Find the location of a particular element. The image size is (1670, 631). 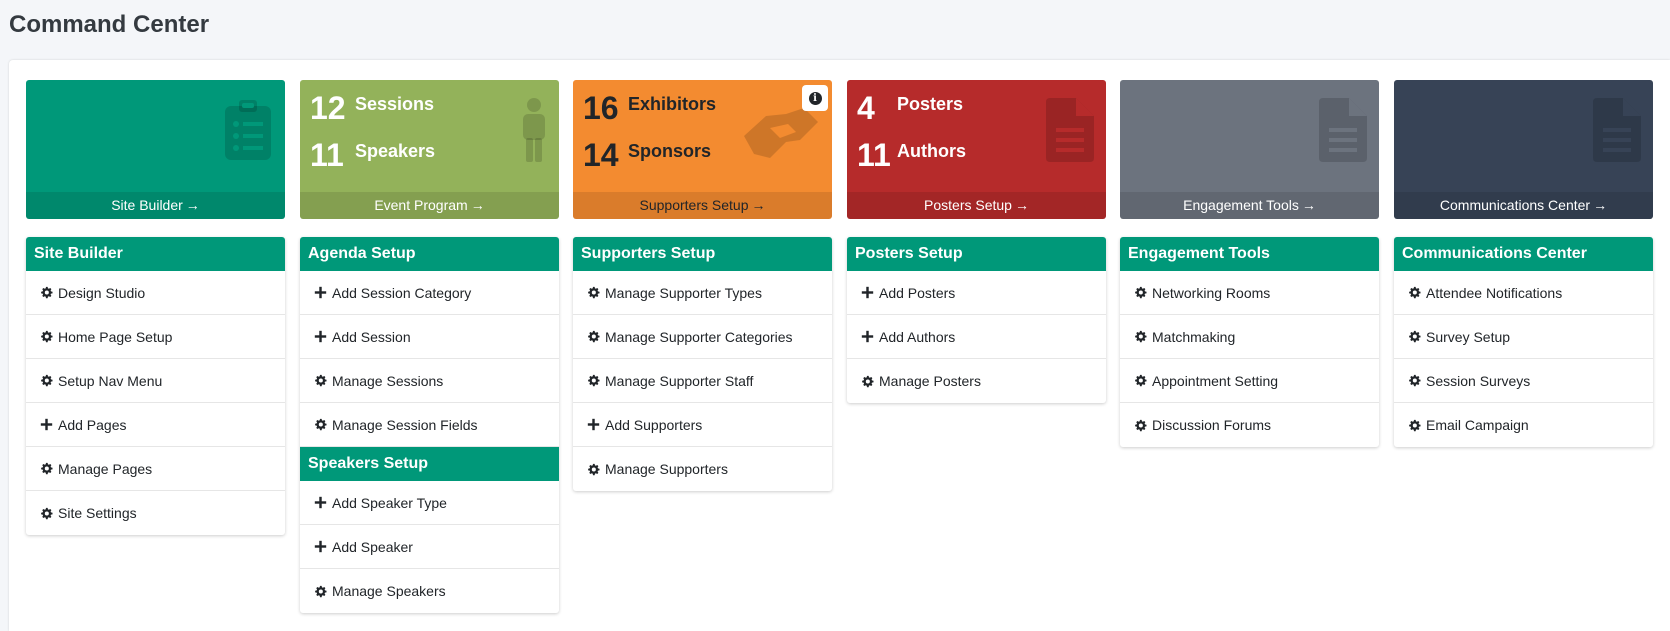

menu-item-survey-setup: Survey Setup is located at coordinates (1523, 337).